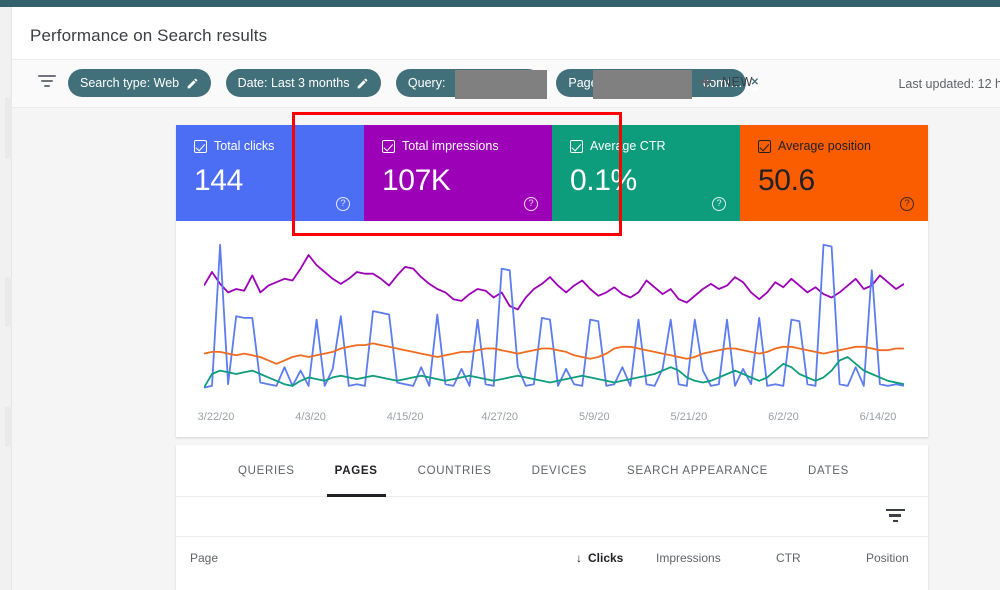 This screenshot has height=590, width=1000. What do you see at coordinates (200, 146) in the screenshot?
I see `checkbox-total-clicks` at bounding box center [200, 146].